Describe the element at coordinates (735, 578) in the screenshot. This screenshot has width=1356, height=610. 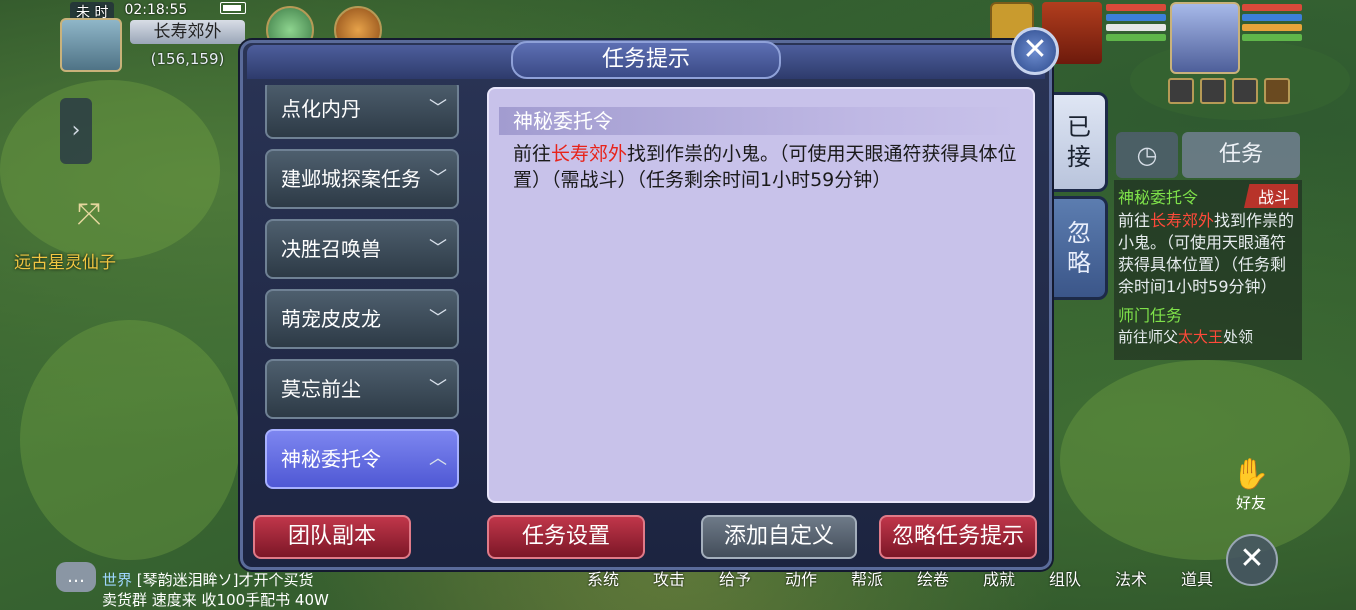
I see `menu-give: 给予` at that location.